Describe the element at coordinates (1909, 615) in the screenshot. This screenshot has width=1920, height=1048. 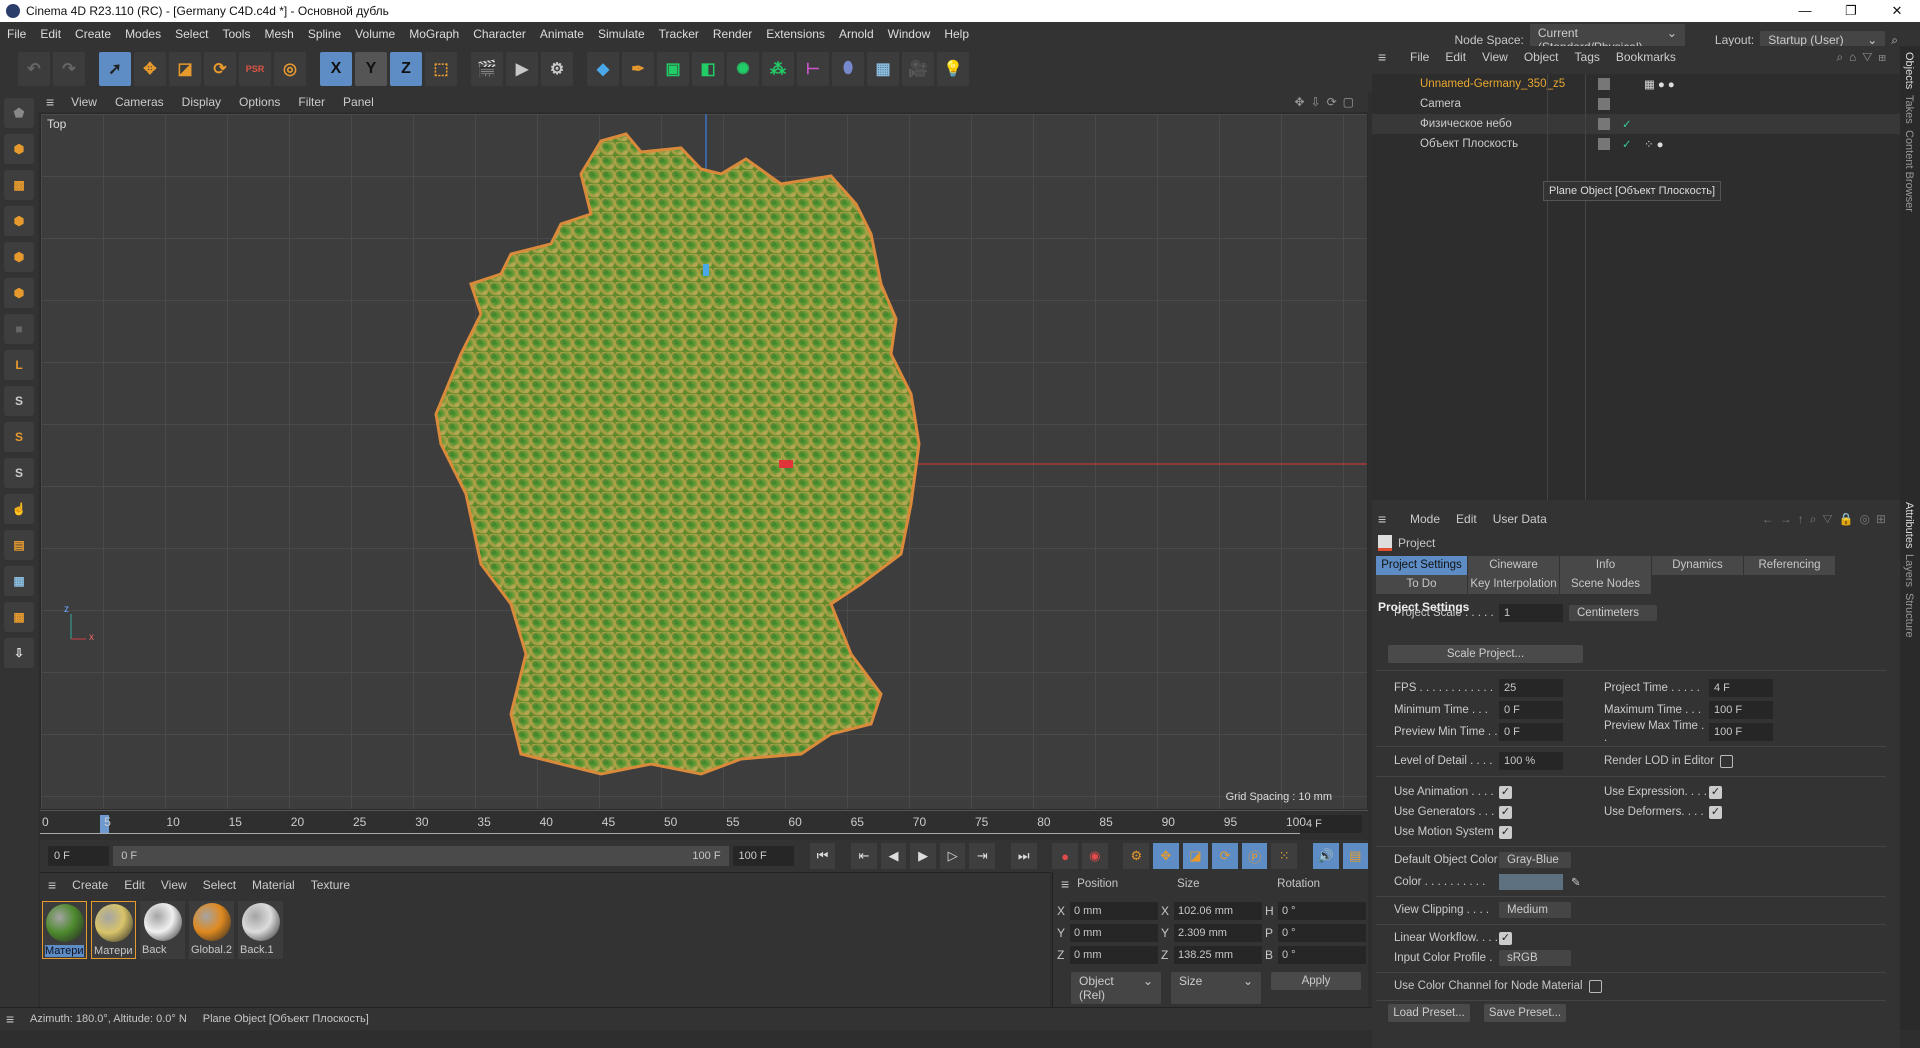
I see `side-tab-structure: Structure` at that location.